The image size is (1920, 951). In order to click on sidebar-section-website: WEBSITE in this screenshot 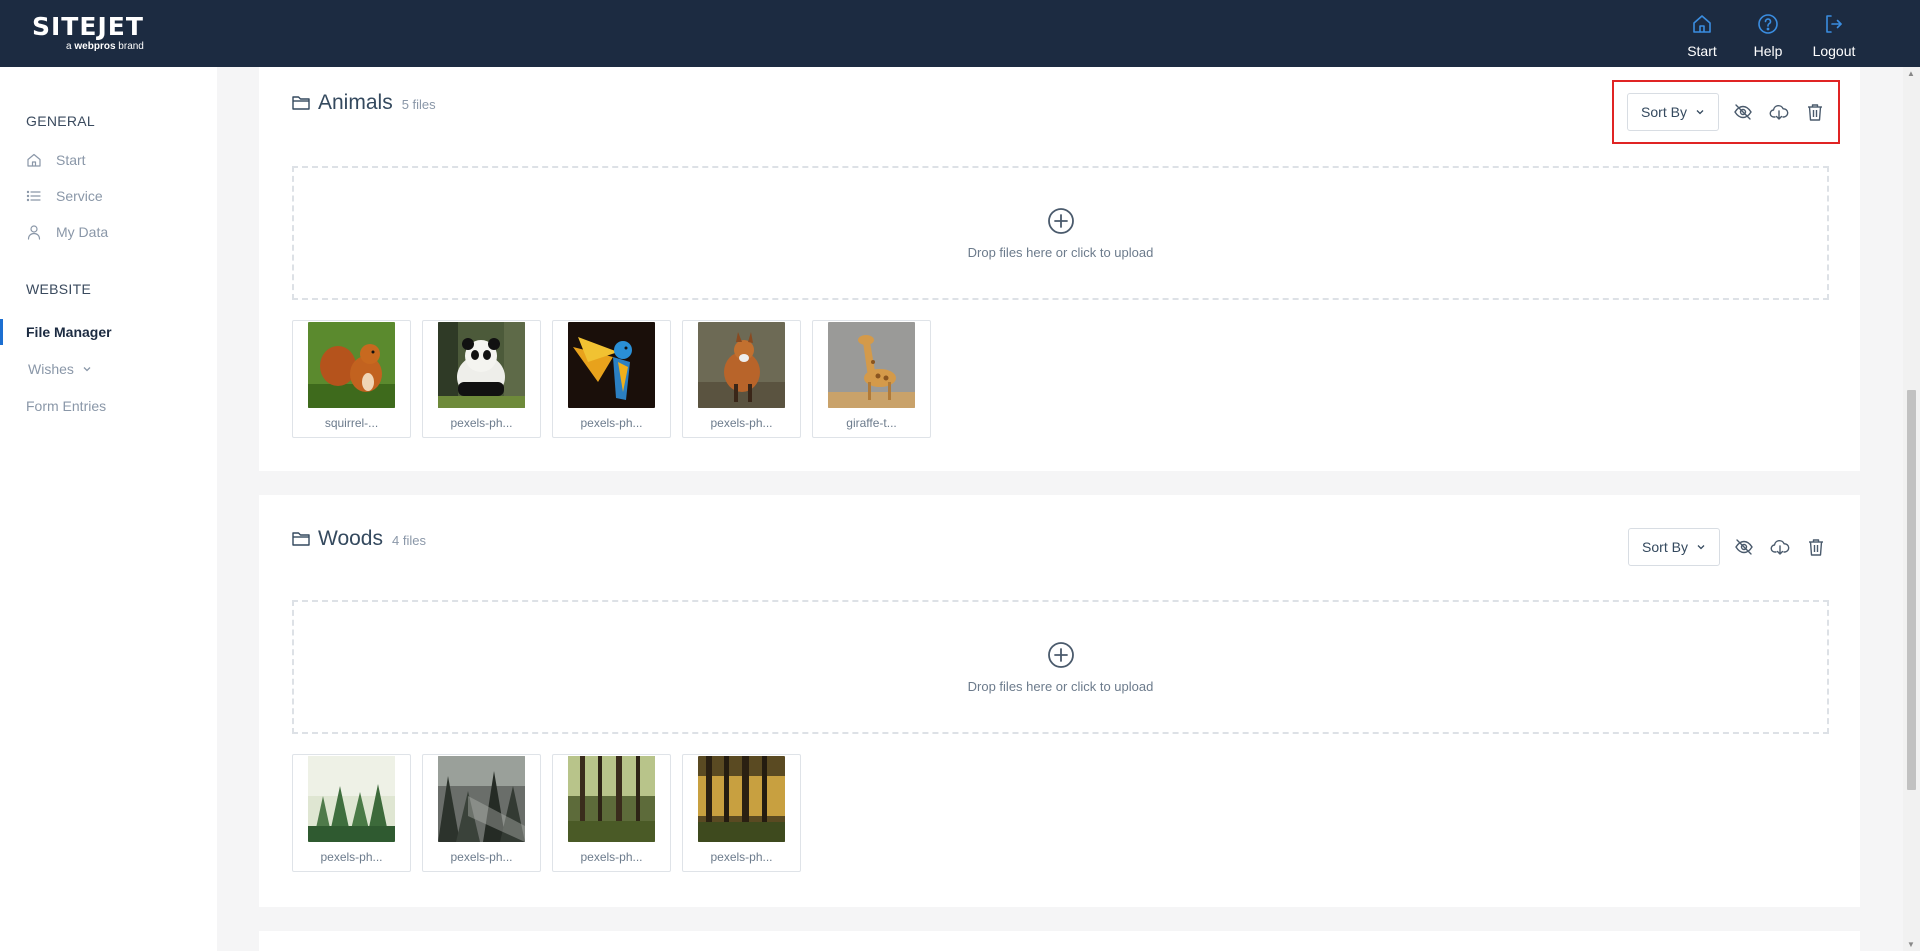, I will do `click(59, 289)`.